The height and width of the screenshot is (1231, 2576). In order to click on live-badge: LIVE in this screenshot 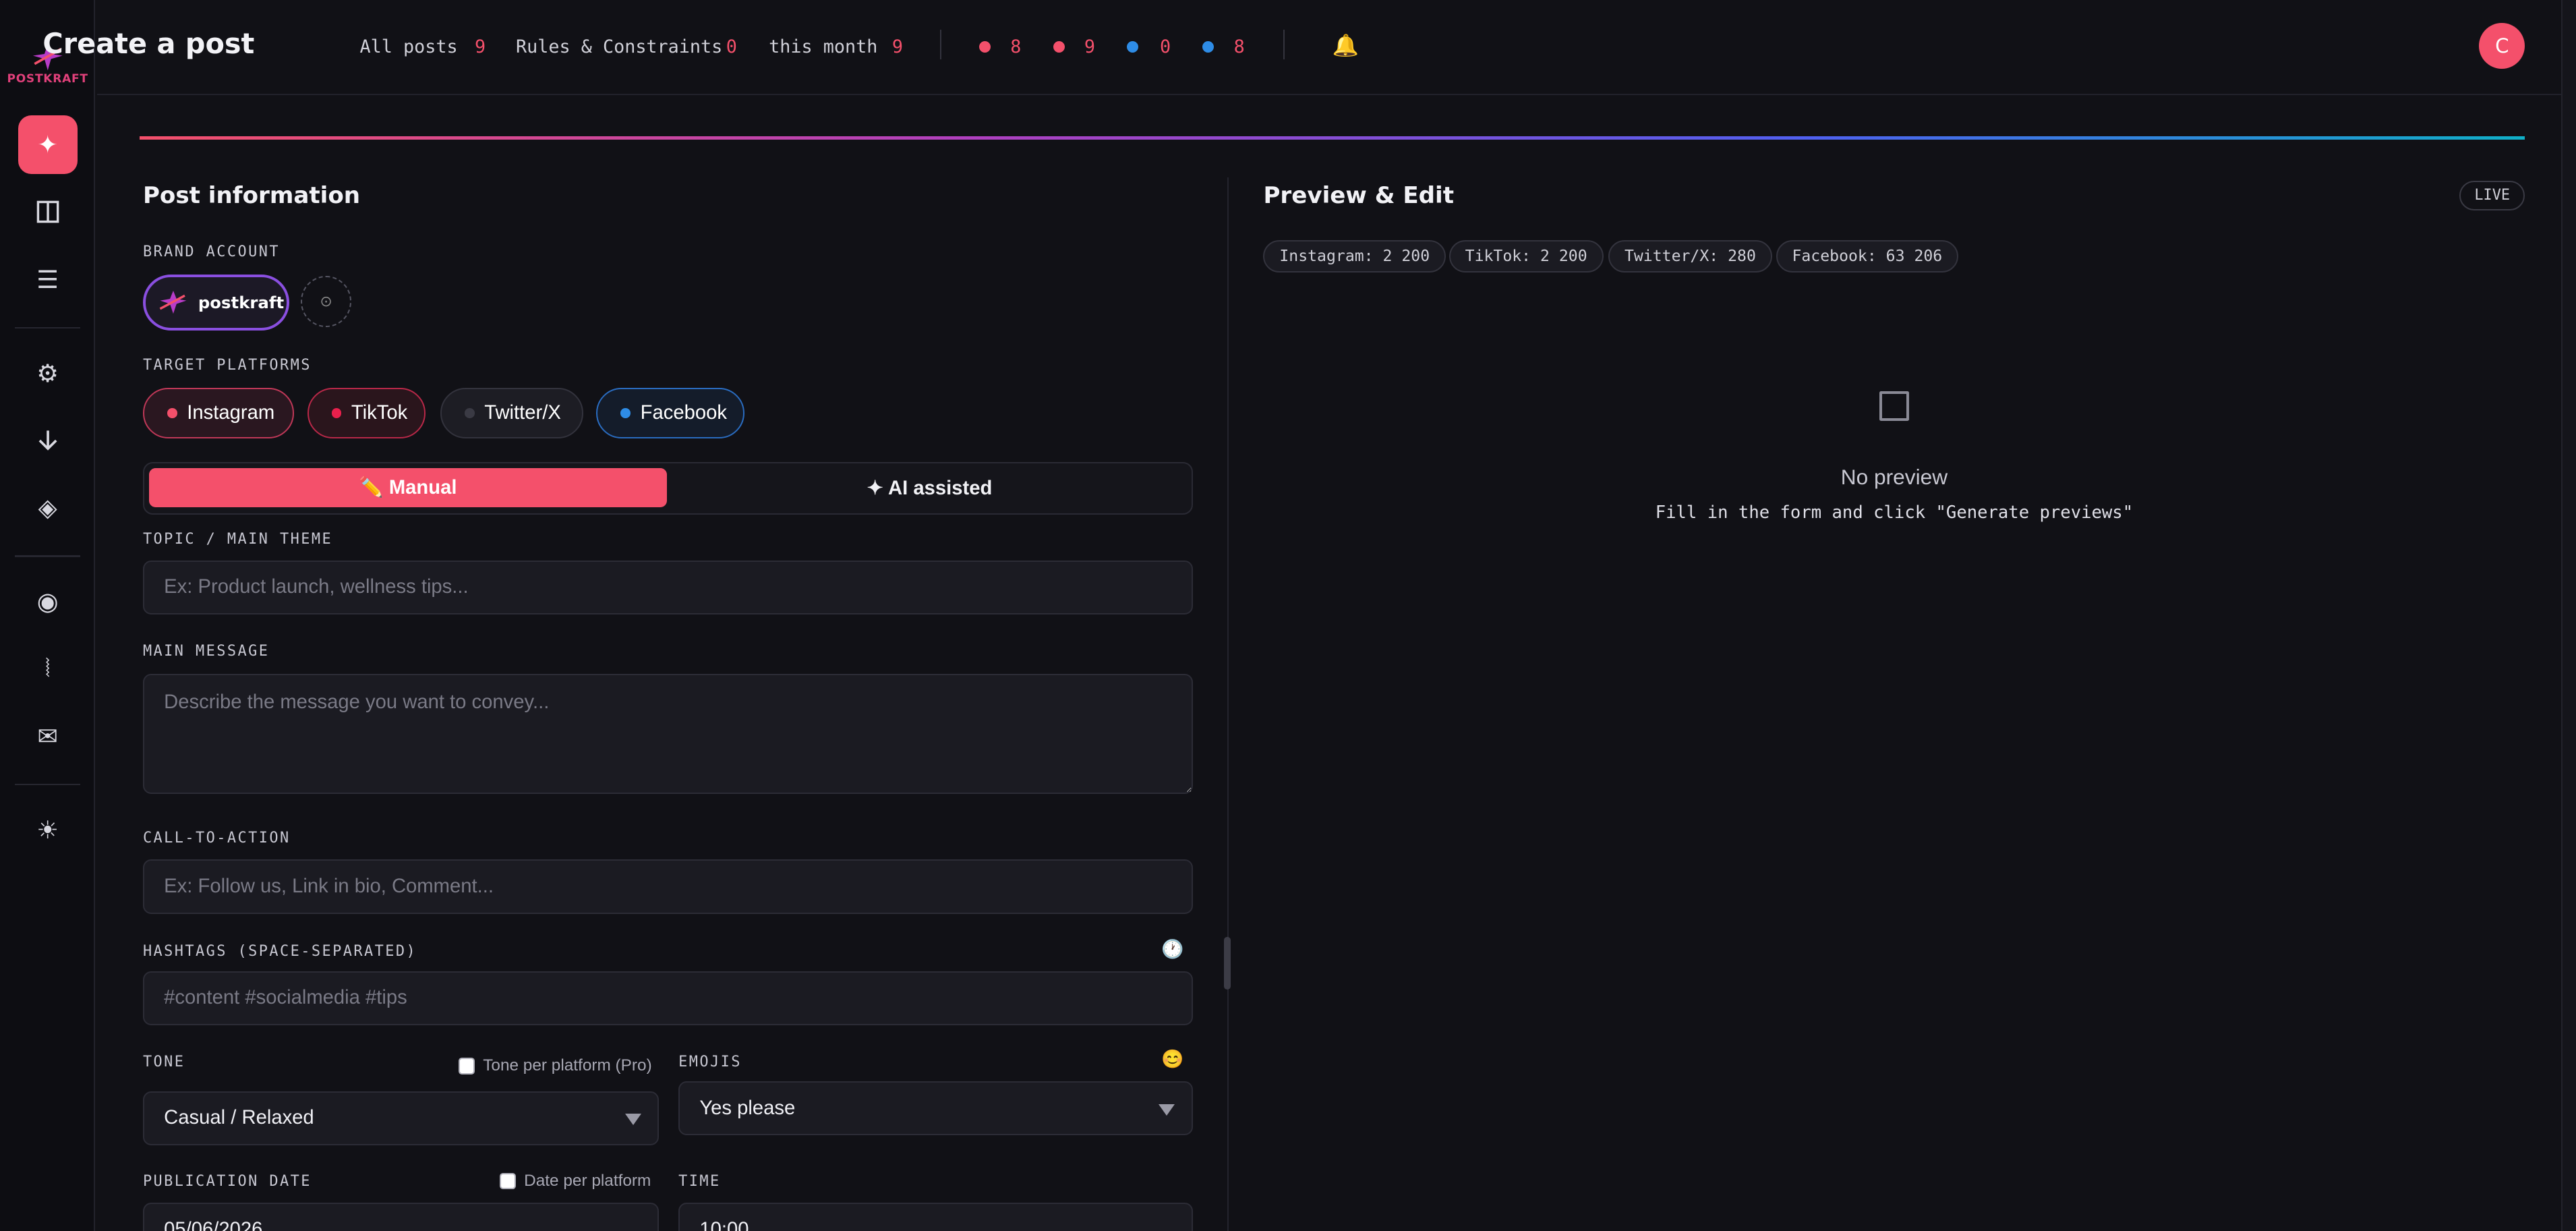, I will do `click(2492, 195)`.